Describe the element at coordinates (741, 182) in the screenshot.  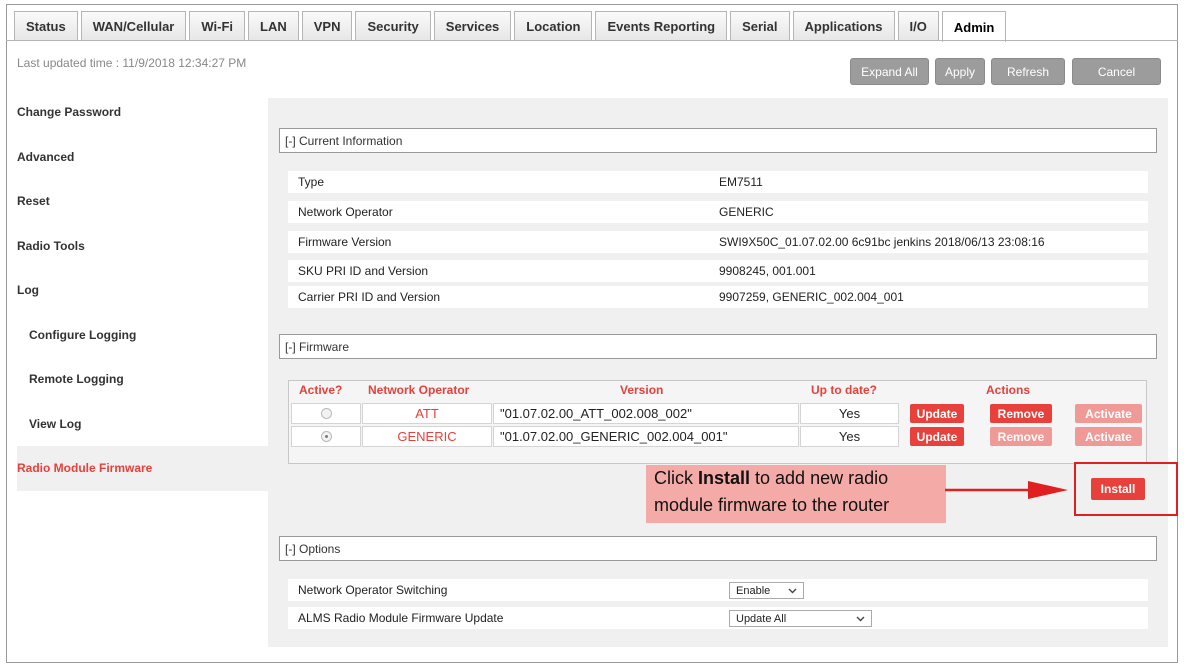
I see `info-value: EM7511` at that location.